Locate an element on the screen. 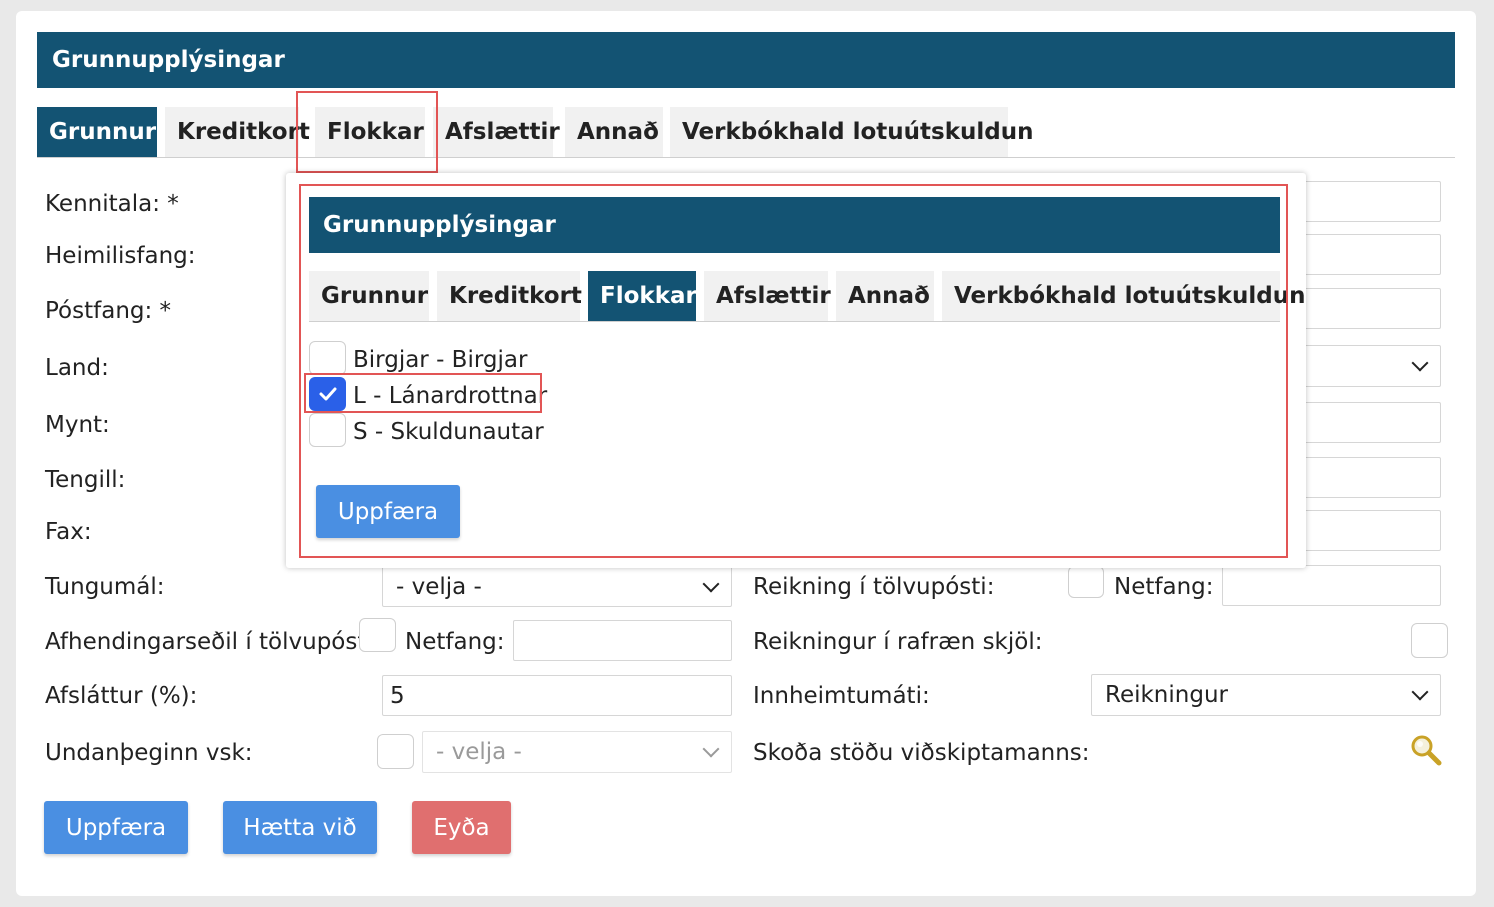 The width and height of the screenshot is (1494, 907). label-afhending: Afhendingarseðil í tölvupósti: is located at coordinates (213, 642).